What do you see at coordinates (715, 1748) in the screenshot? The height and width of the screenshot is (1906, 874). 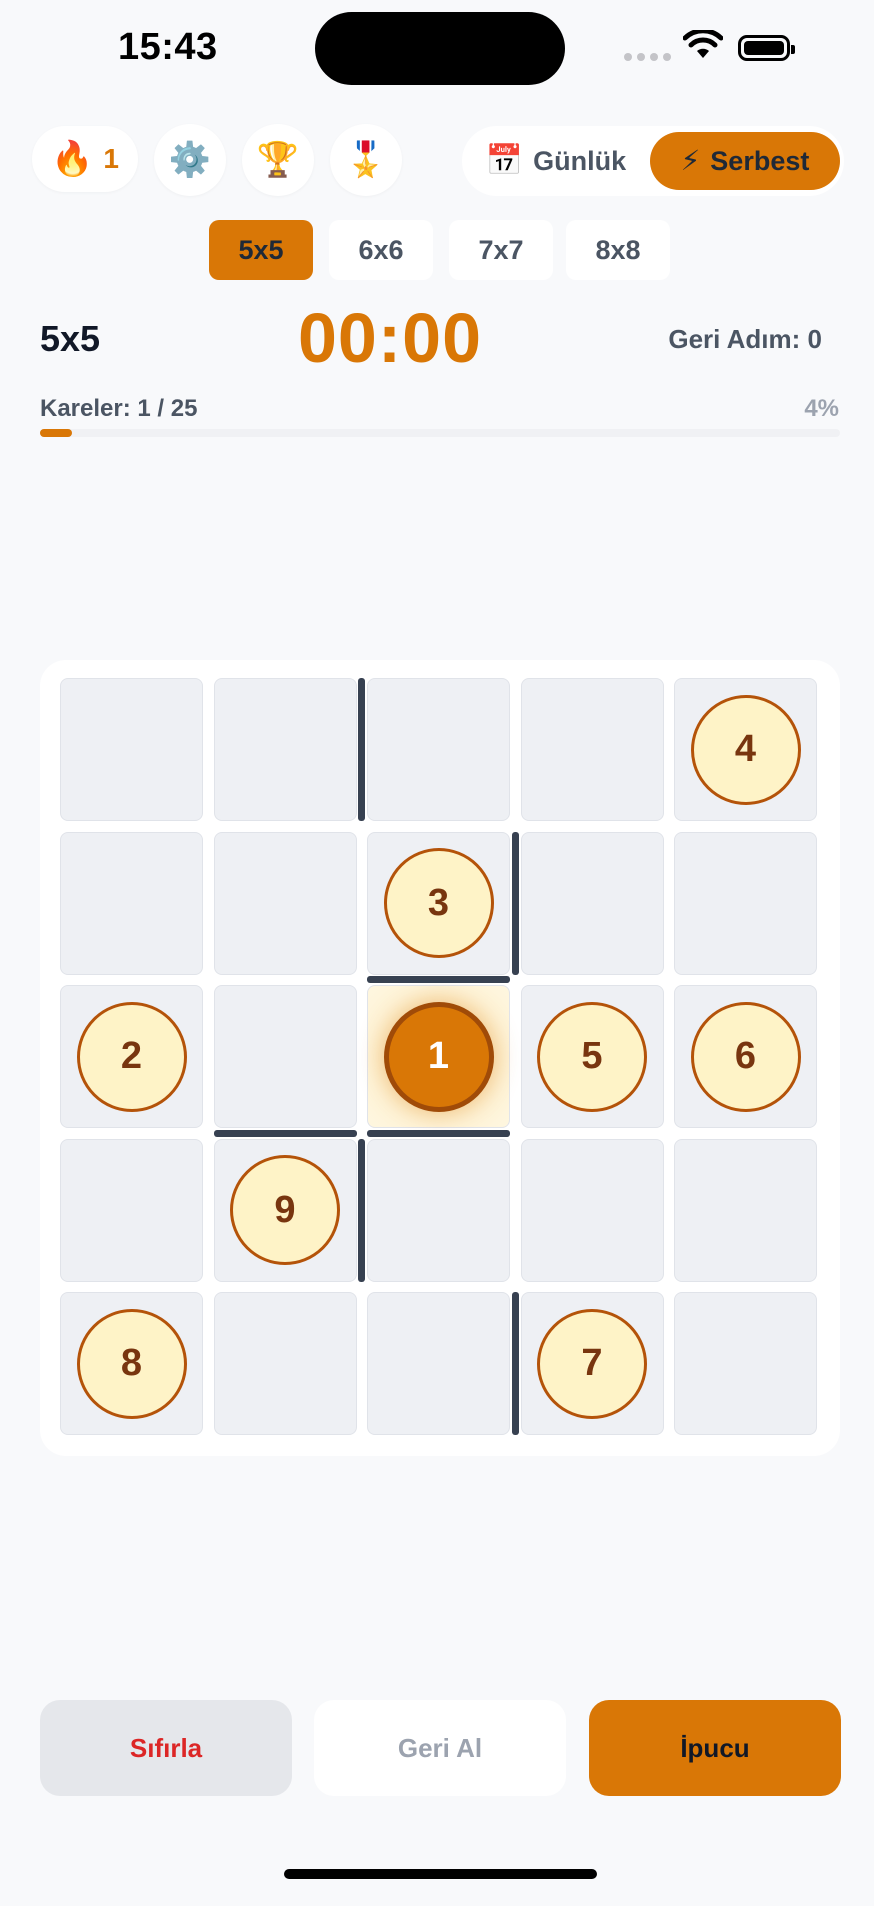 I see `hint-button: İpucu` at bounding box center [715, 1748].